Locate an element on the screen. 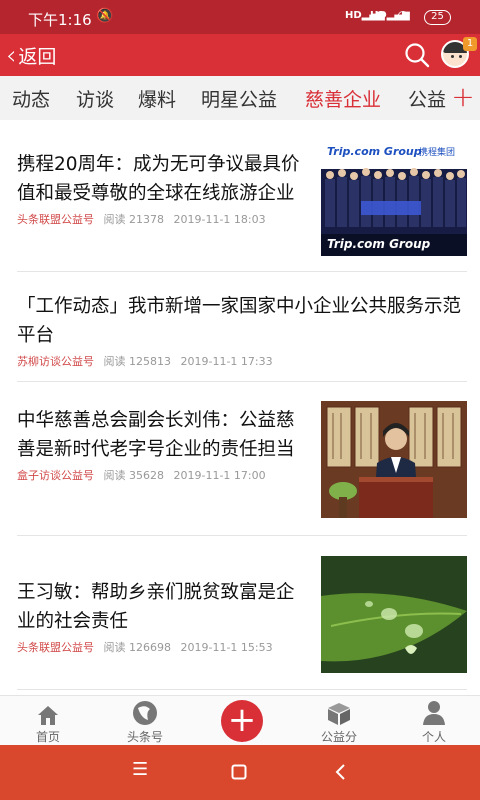  person-icon is located at coordinates (434, 713).